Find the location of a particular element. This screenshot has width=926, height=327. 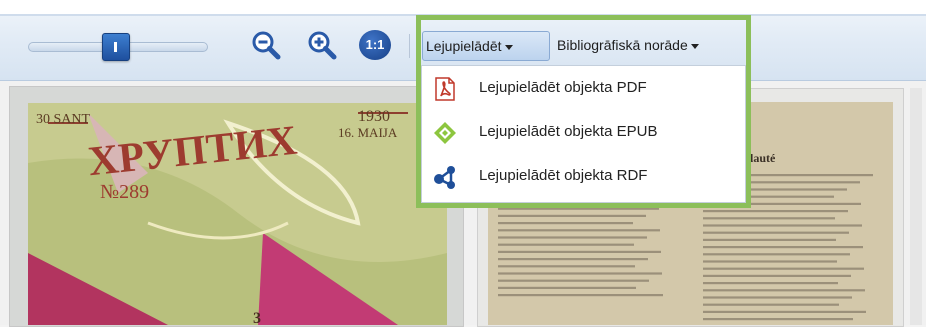

zoom-out-button is located at coordinates (266, 45).